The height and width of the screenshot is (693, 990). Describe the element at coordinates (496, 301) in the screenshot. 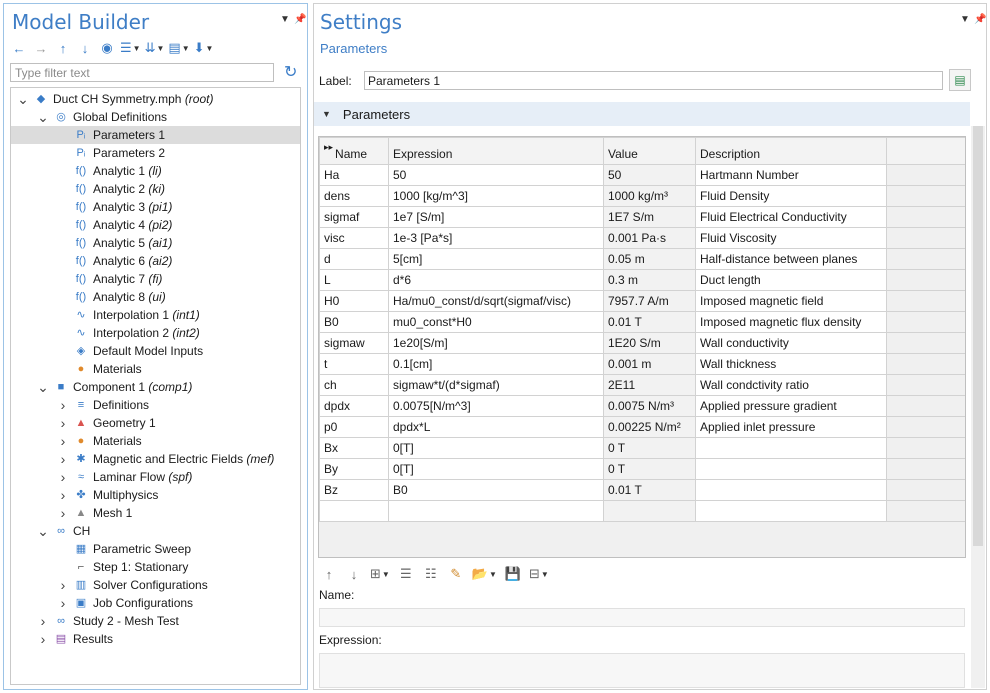

I see `cell-expression: Ha/mu0_const/d/sqrt(sigmaf/visc)` at that location.